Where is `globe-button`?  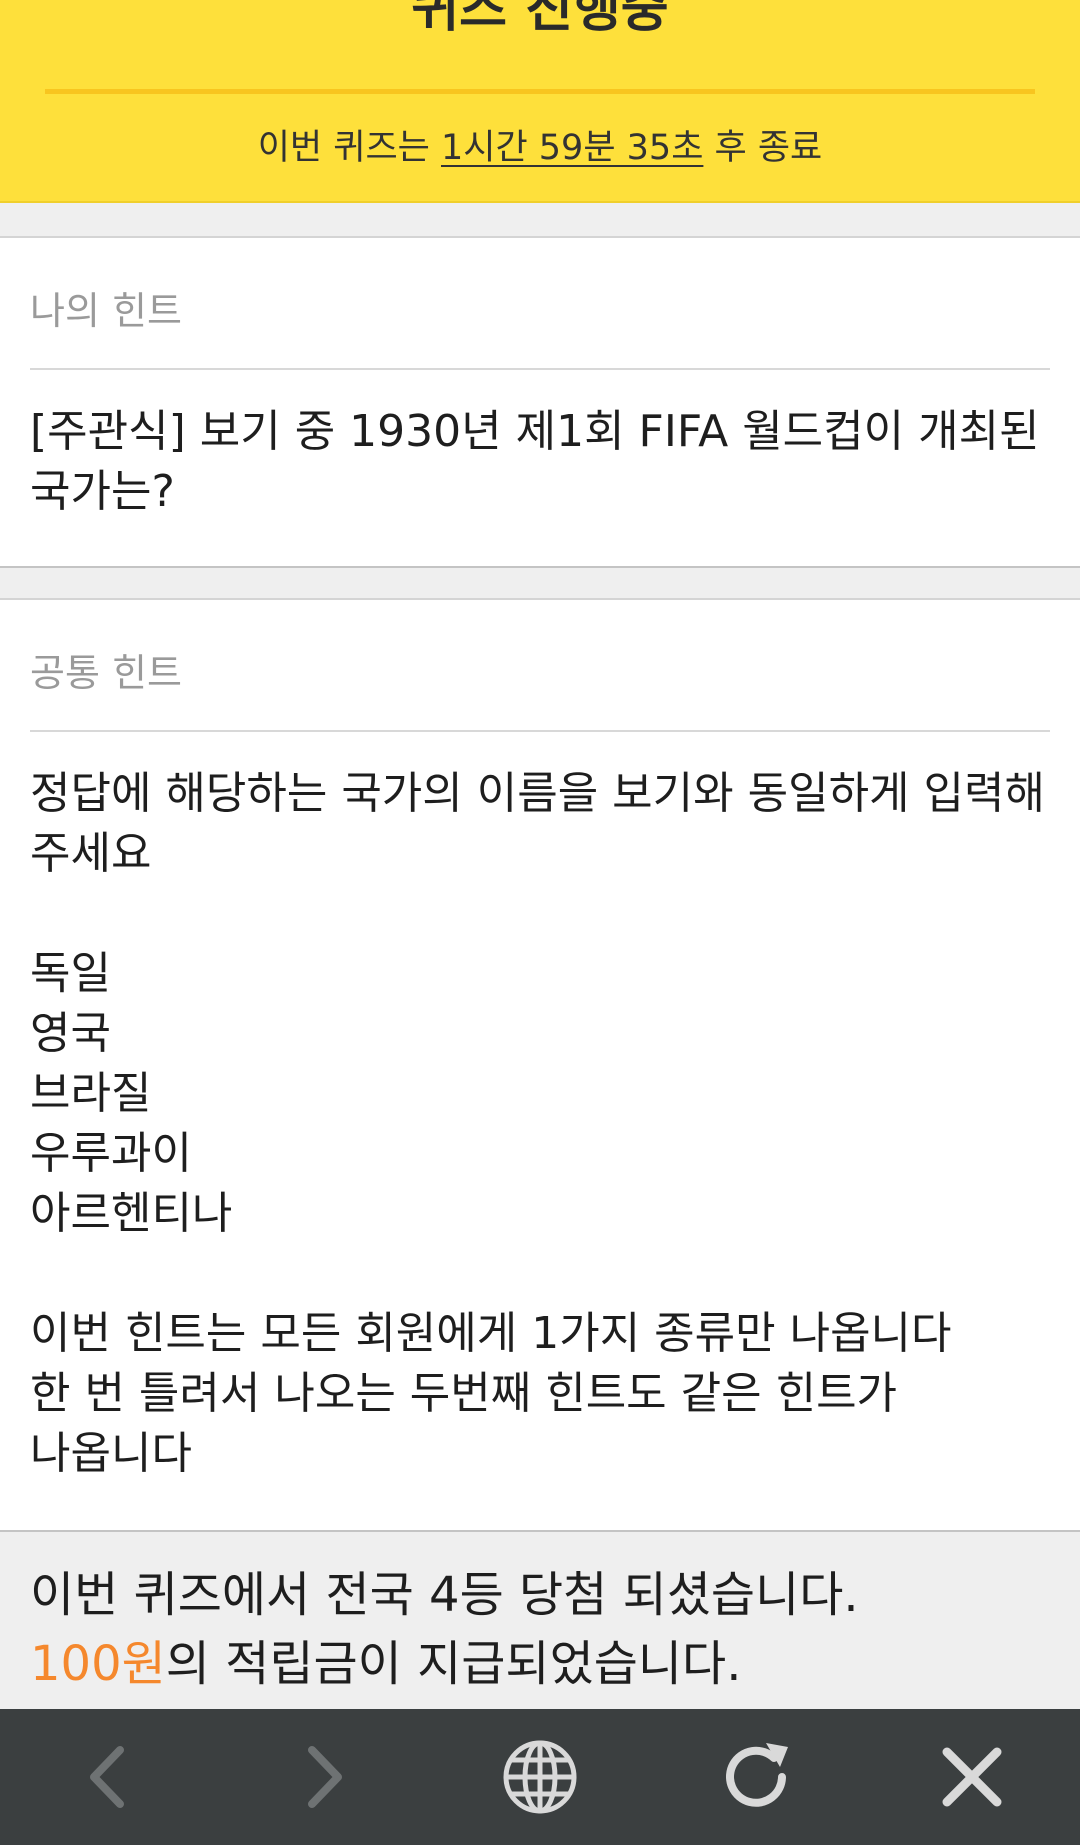
globe-button is located at coordinates (540, 1777).